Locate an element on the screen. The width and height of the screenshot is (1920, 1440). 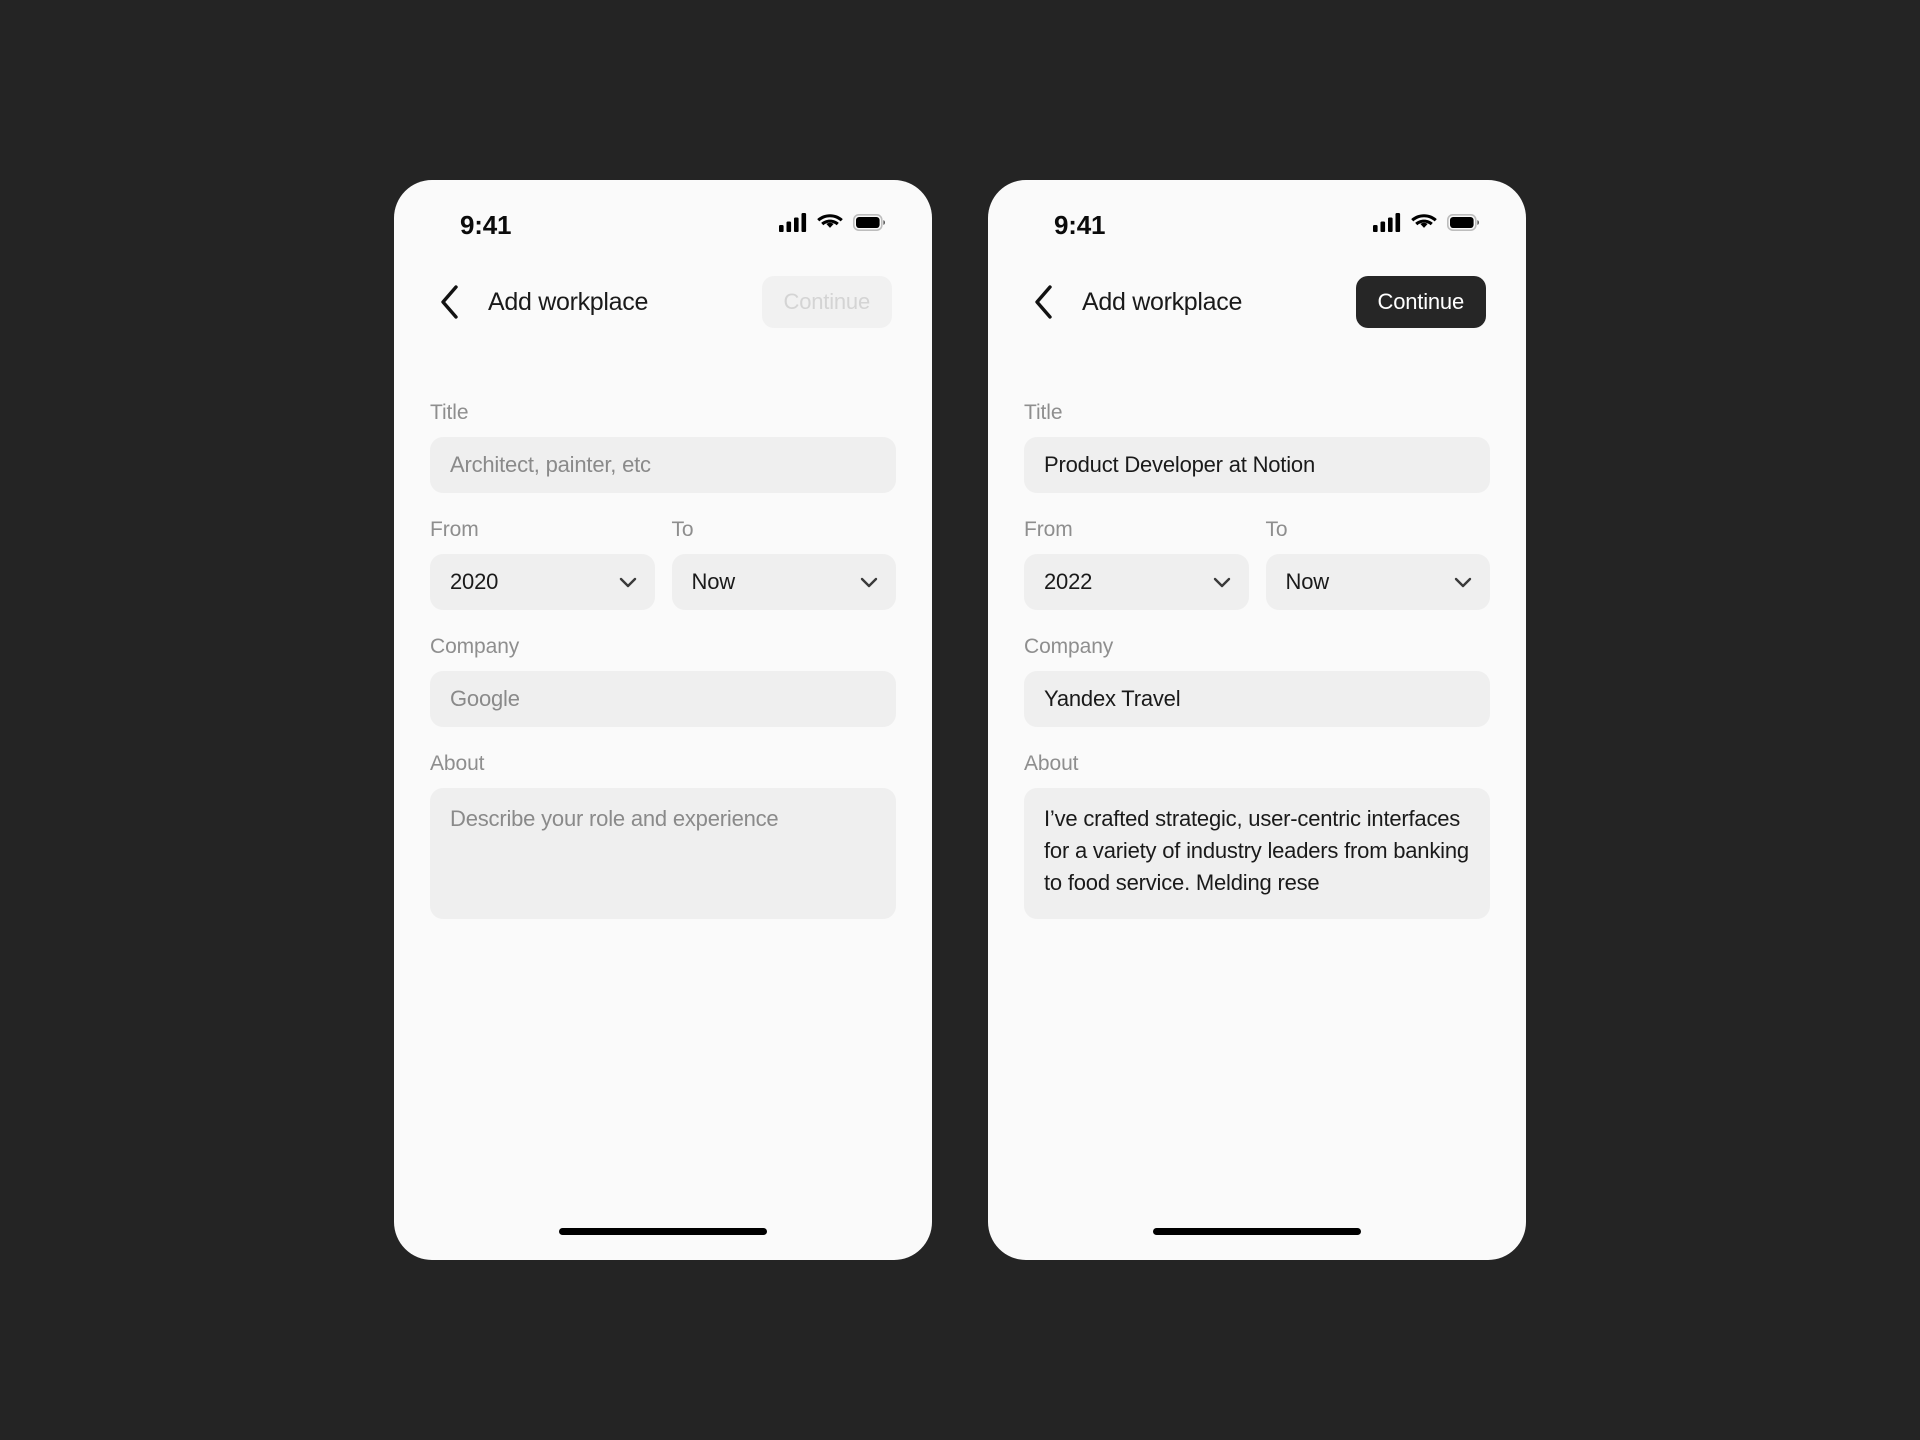
date-range-row: From 2022 To Now is located at coordinates (1257, 563).